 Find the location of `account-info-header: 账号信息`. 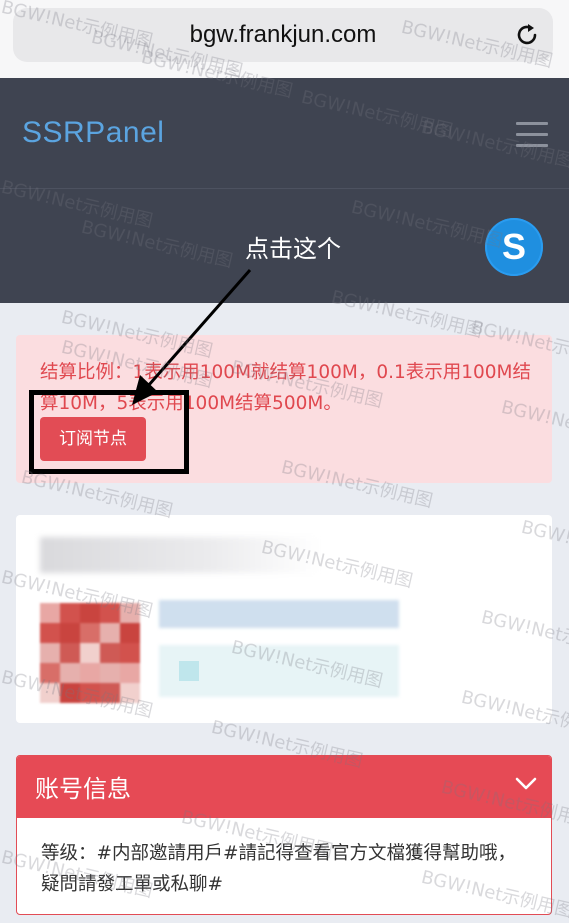

account-info-header: 账号信息 is located at coordinates (284, 787).